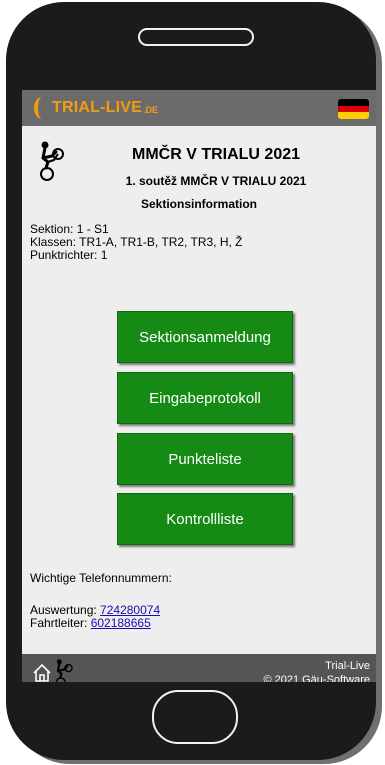 Image resolution: width=385 pixels, height=765 pixels. I want to click on footer-credits: Trial-Live © 2021 Gäu-Software, so click(316, 670).